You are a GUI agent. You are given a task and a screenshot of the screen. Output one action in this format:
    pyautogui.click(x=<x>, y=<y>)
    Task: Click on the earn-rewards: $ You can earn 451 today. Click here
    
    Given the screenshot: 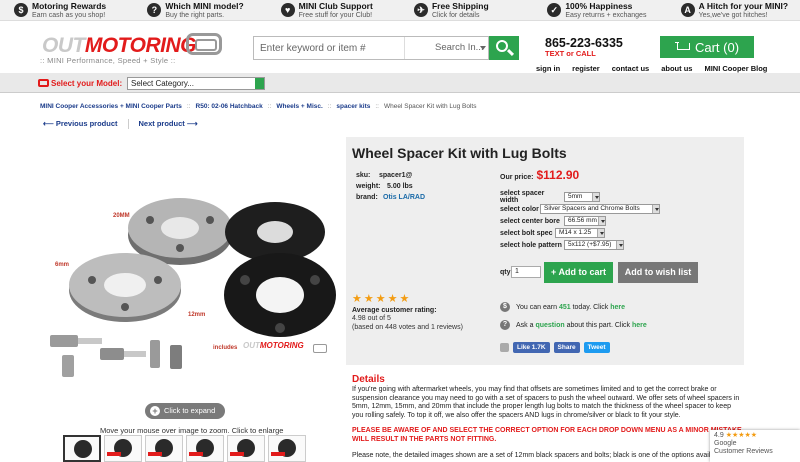 What is the action you would take?
    pyautogui.click(x=562, y=307)
    